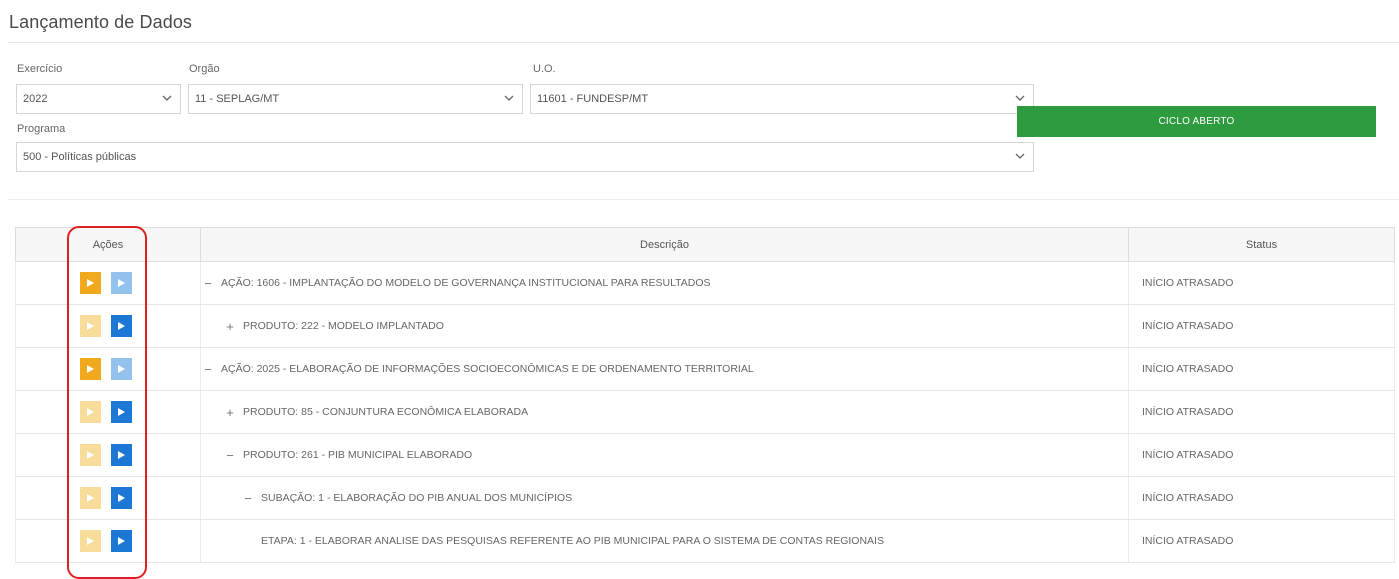 This screenshot has width=1399, height=579. Describe the element at coordinates (355, 99) in the screenshot. I see `orgao-select: 11 - SEPLAG/MT` at that location.